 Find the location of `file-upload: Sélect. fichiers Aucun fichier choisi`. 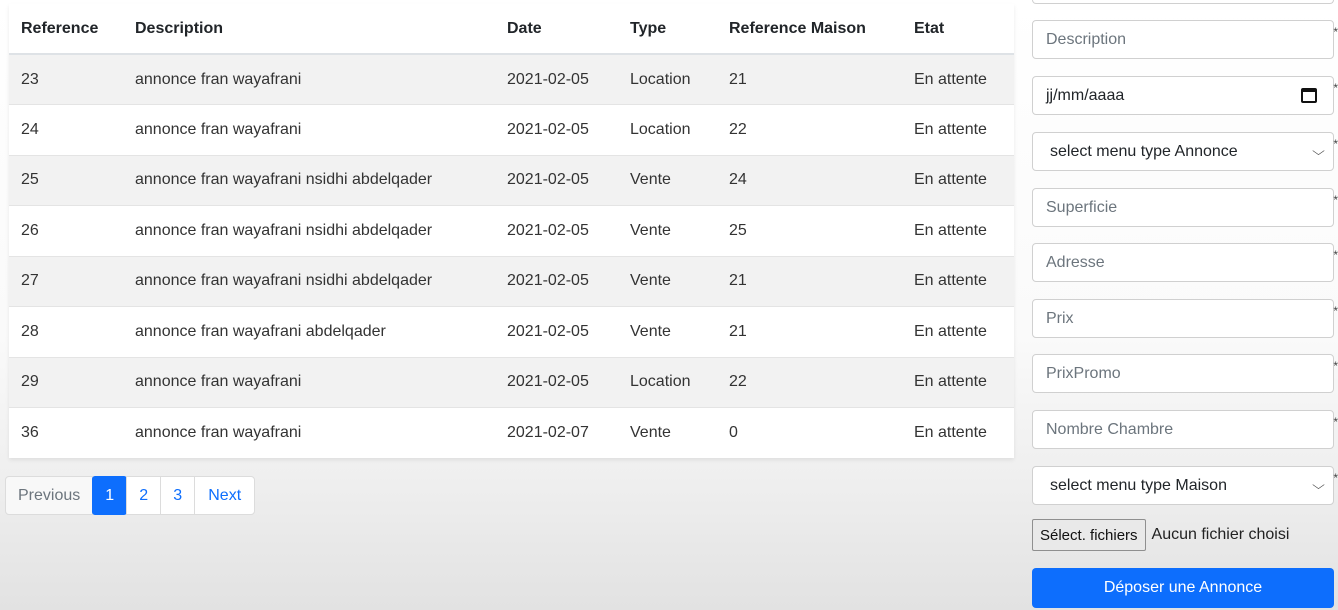

file-upload: Sélect. fichiers Aucun fichier choisi is located at coordinates (1160, 535).